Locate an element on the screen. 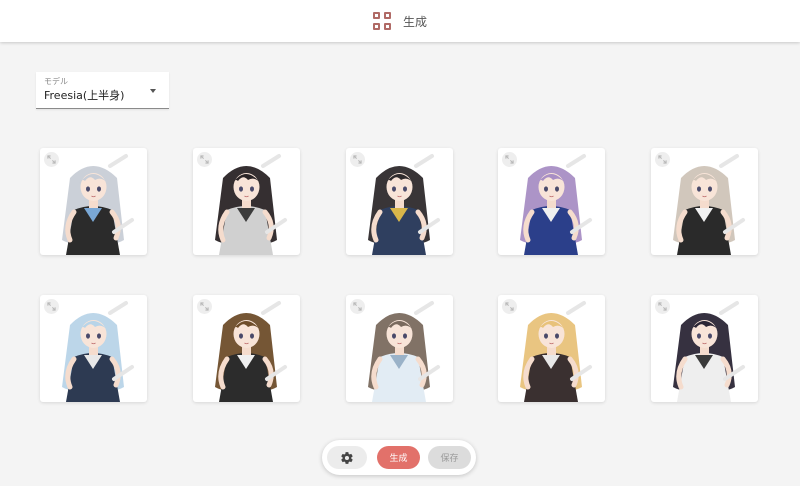 The width and height of the screenshot is (800, 486). tab-generate: 生成 is located at coordinates (399, 21).